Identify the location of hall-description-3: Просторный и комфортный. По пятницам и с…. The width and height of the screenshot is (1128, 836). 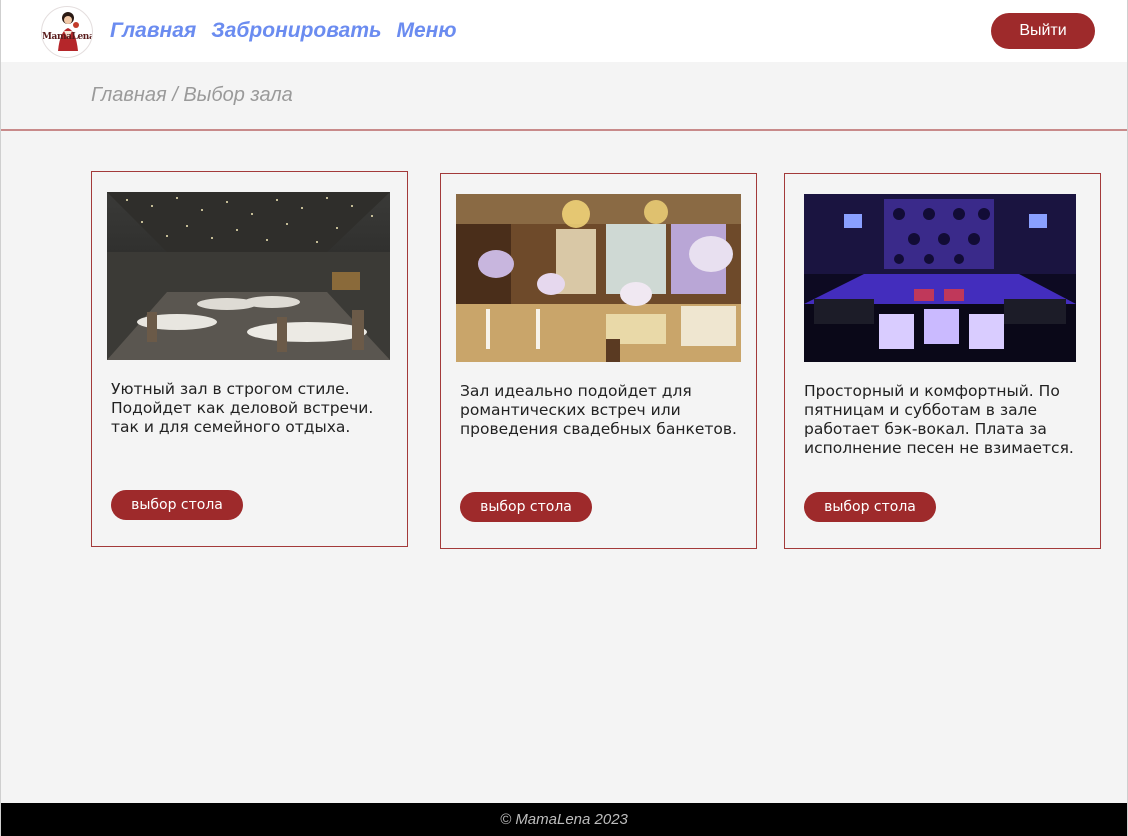
(950, 420).